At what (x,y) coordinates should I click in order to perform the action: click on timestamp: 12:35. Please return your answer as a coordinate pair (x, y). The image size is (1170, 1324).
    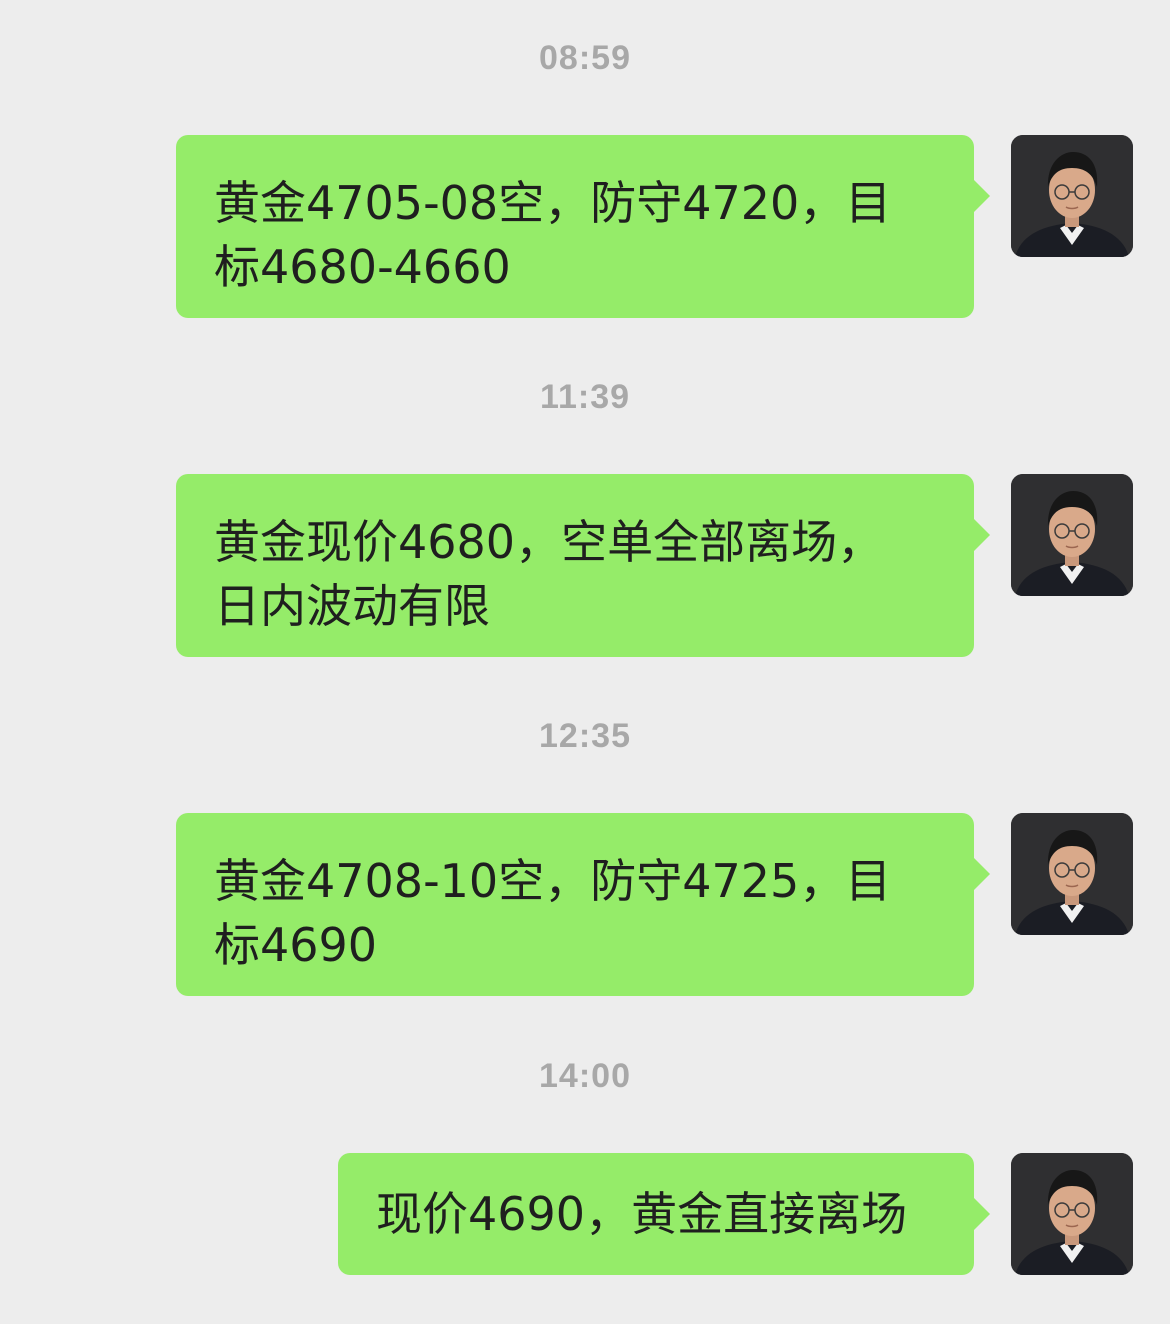
    Looking at the image, I should click on (585, 736).